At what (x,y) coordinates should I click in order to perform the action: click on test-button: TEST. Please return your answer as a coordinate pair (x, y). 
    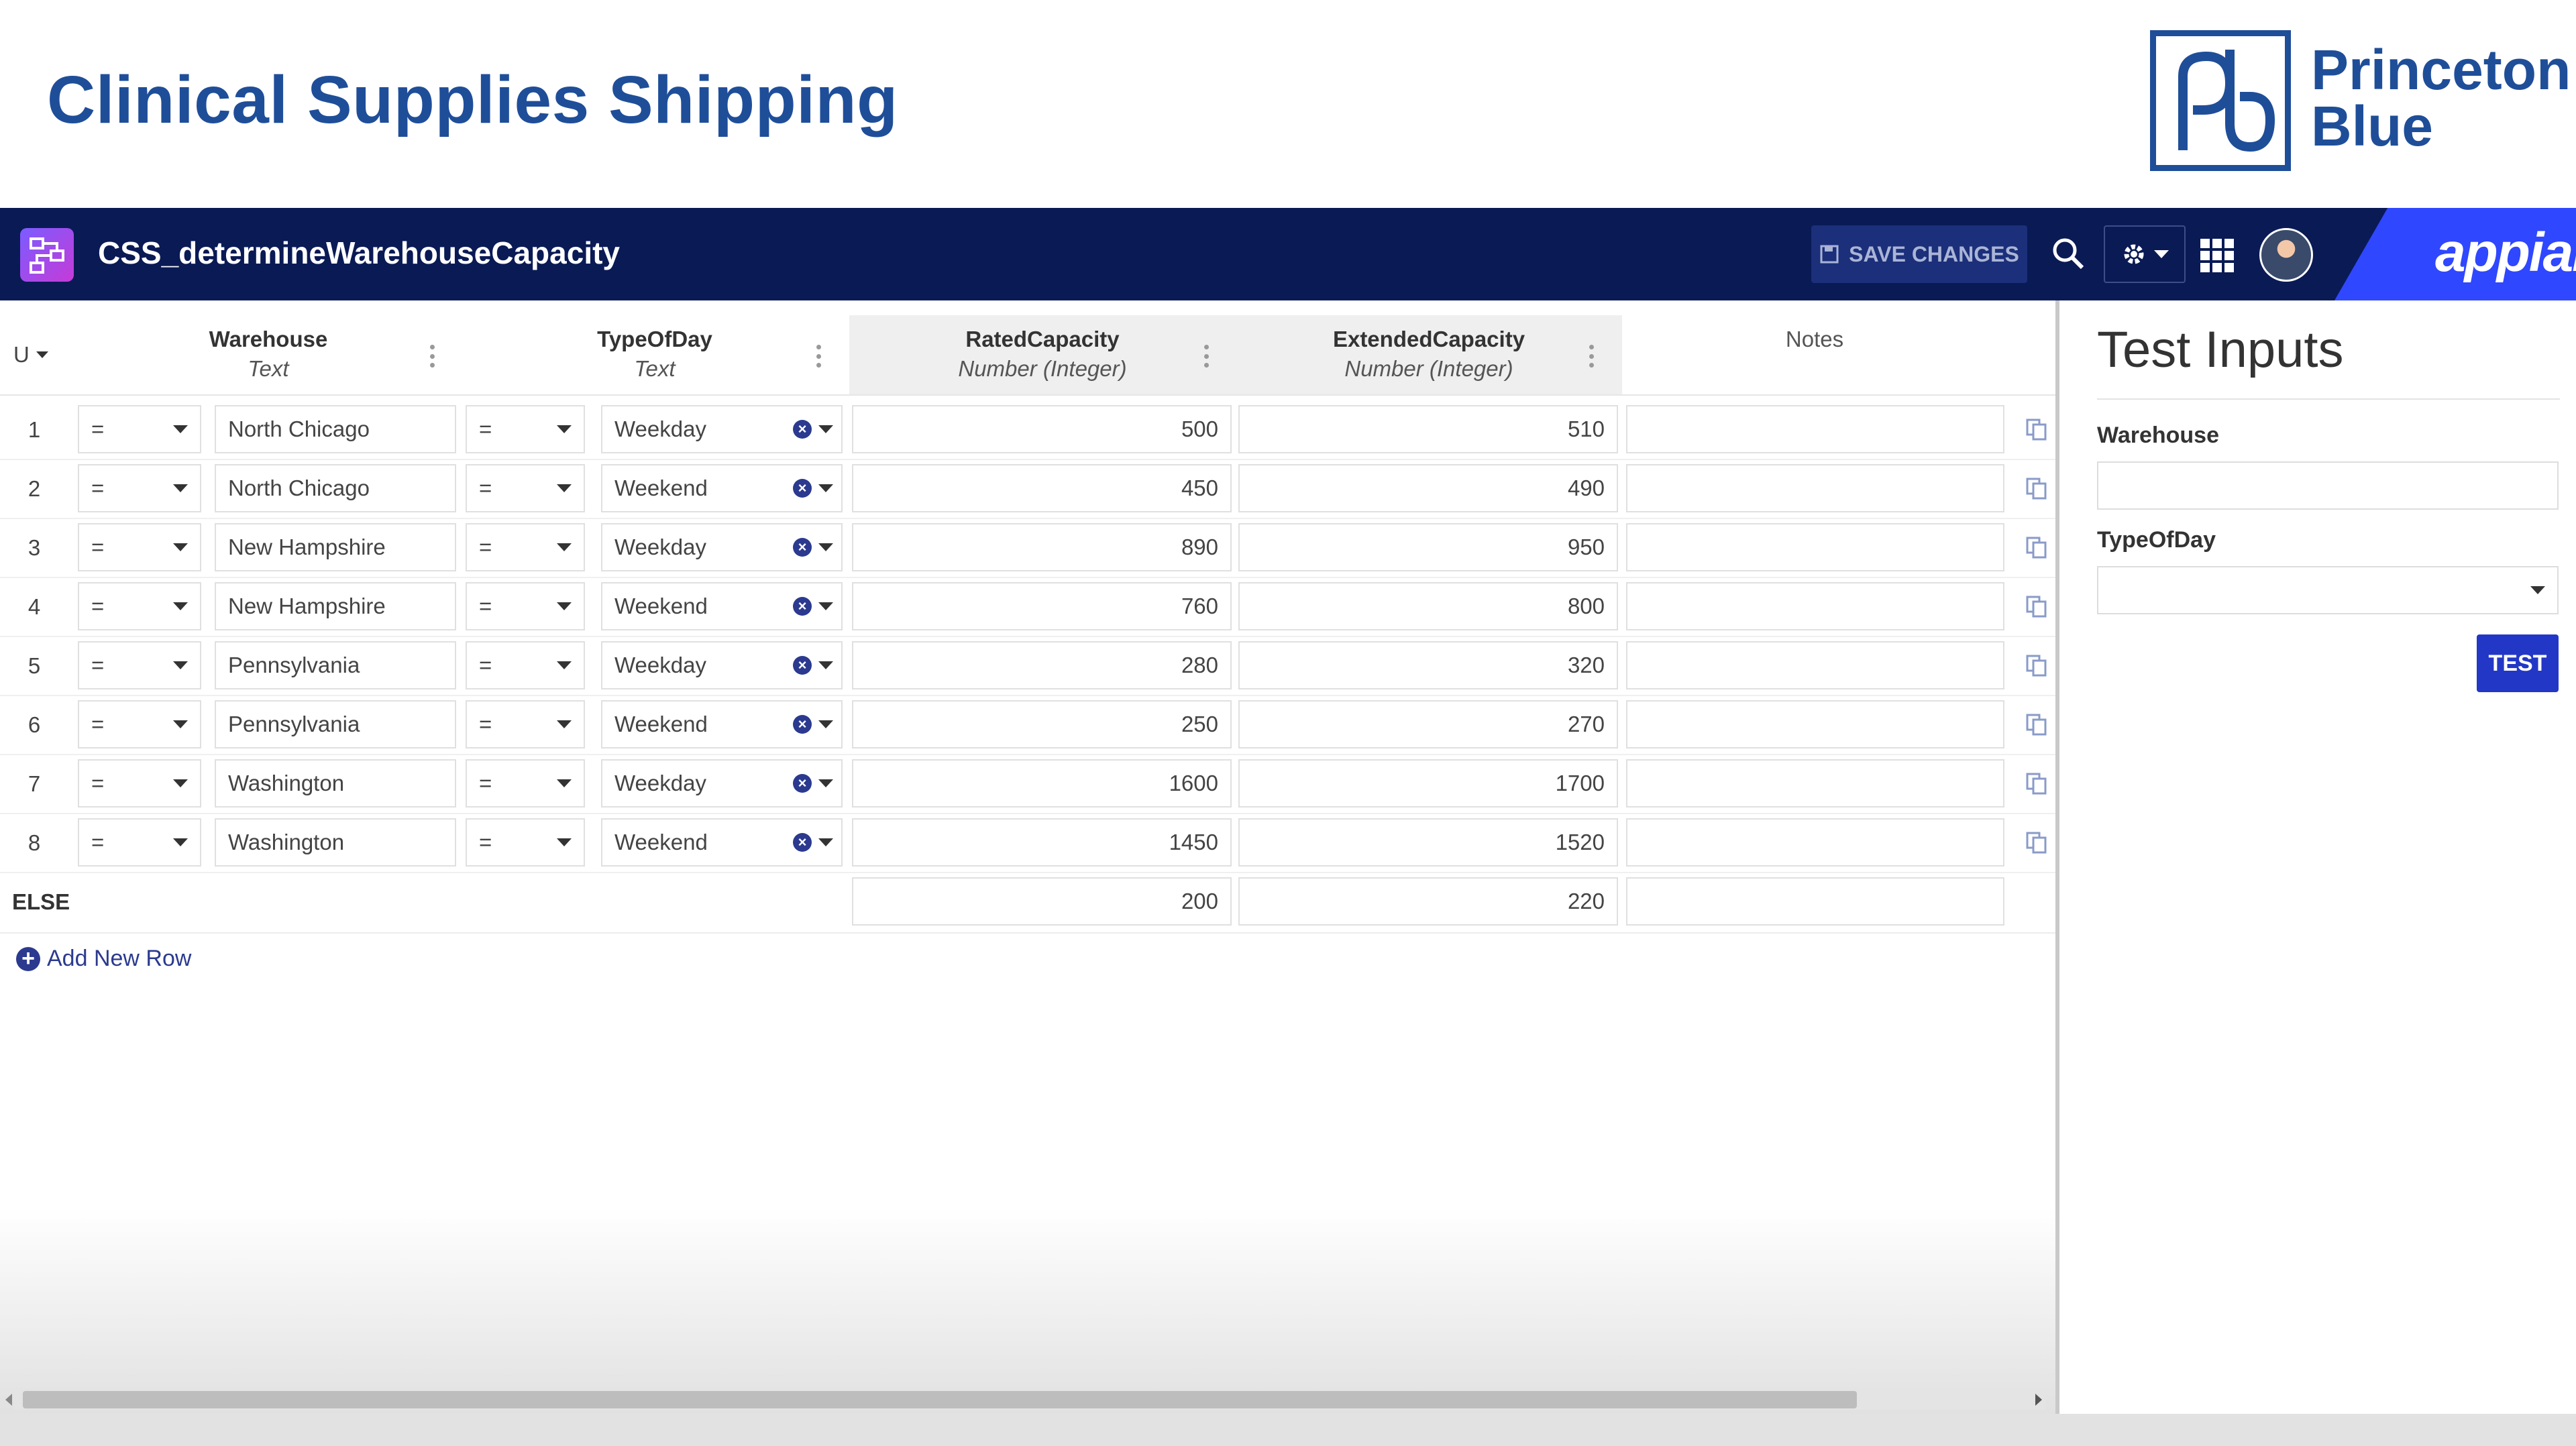
    Looking at the image, I should click on (2518, 663).